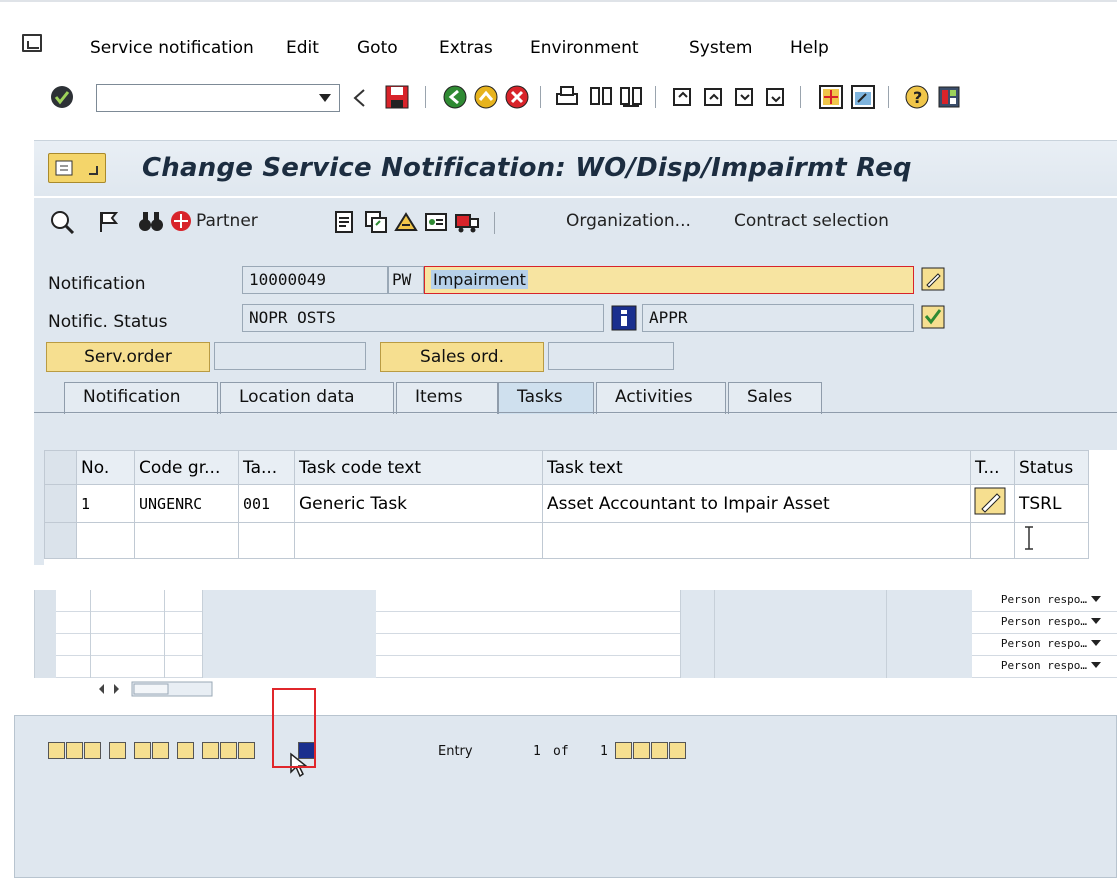 The image size is (1117, 878). What do you see at coordinates (811, 221) in the screenshot?
I see `contract-selection-button: Contract selection` at bounding box center [811, 221].